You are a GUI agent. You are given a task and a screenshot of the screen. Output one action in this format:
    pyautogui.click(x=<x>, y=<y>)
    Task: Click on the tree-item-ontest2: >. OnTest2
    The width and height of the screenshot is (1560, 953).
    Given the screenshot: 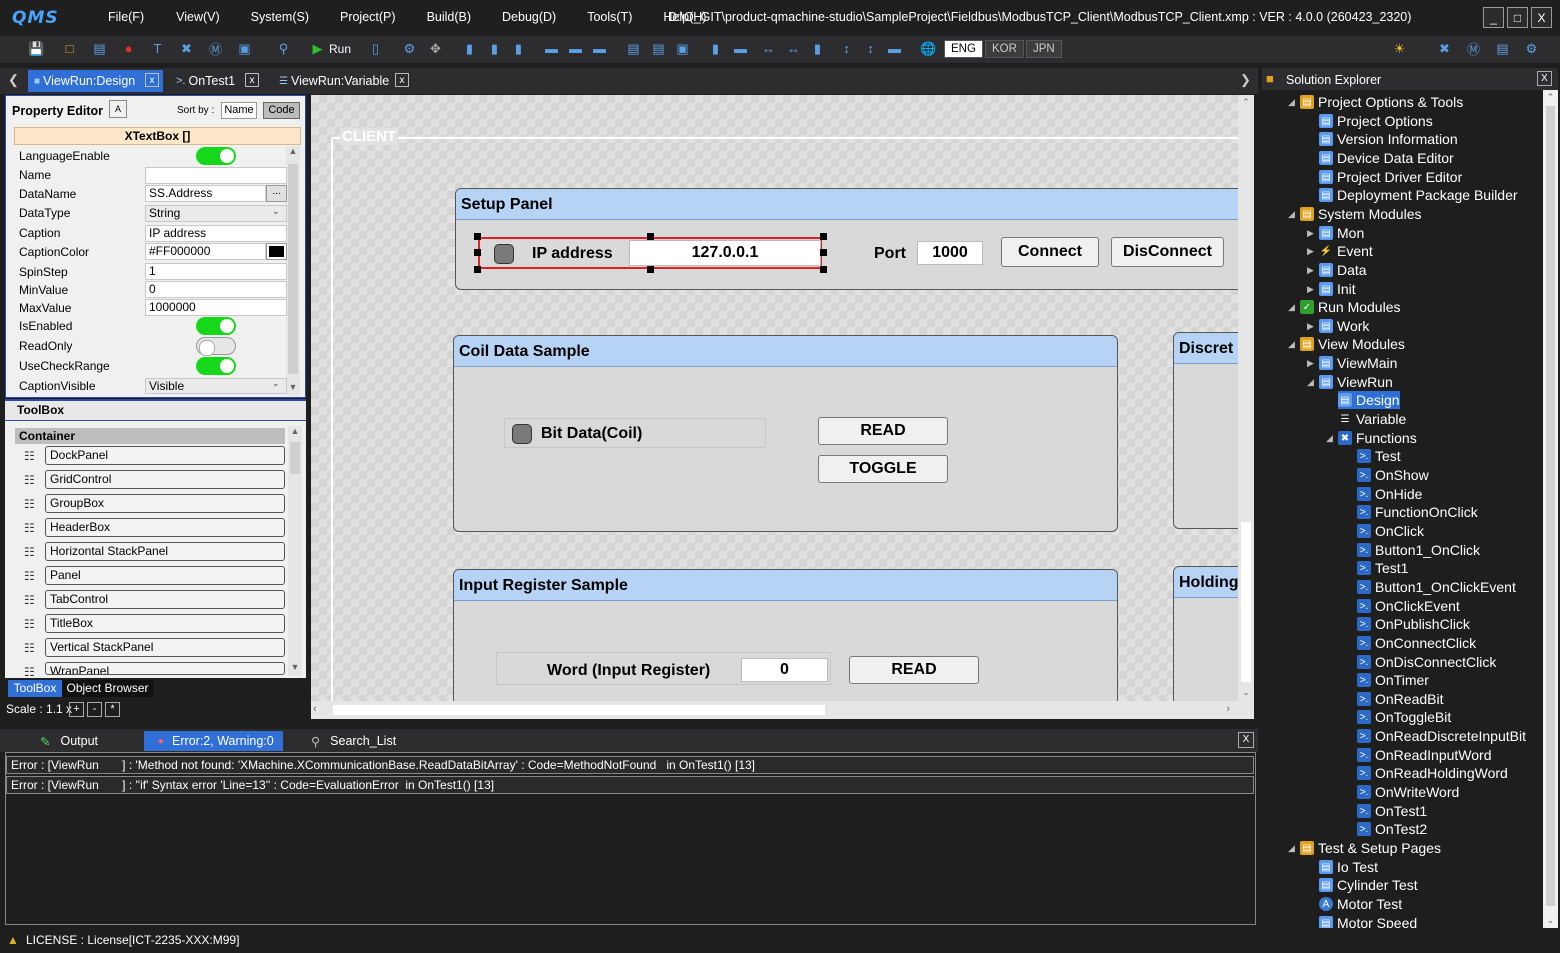 What is the action you would take?
    pyautogui.click(x=1392, y=829)
    